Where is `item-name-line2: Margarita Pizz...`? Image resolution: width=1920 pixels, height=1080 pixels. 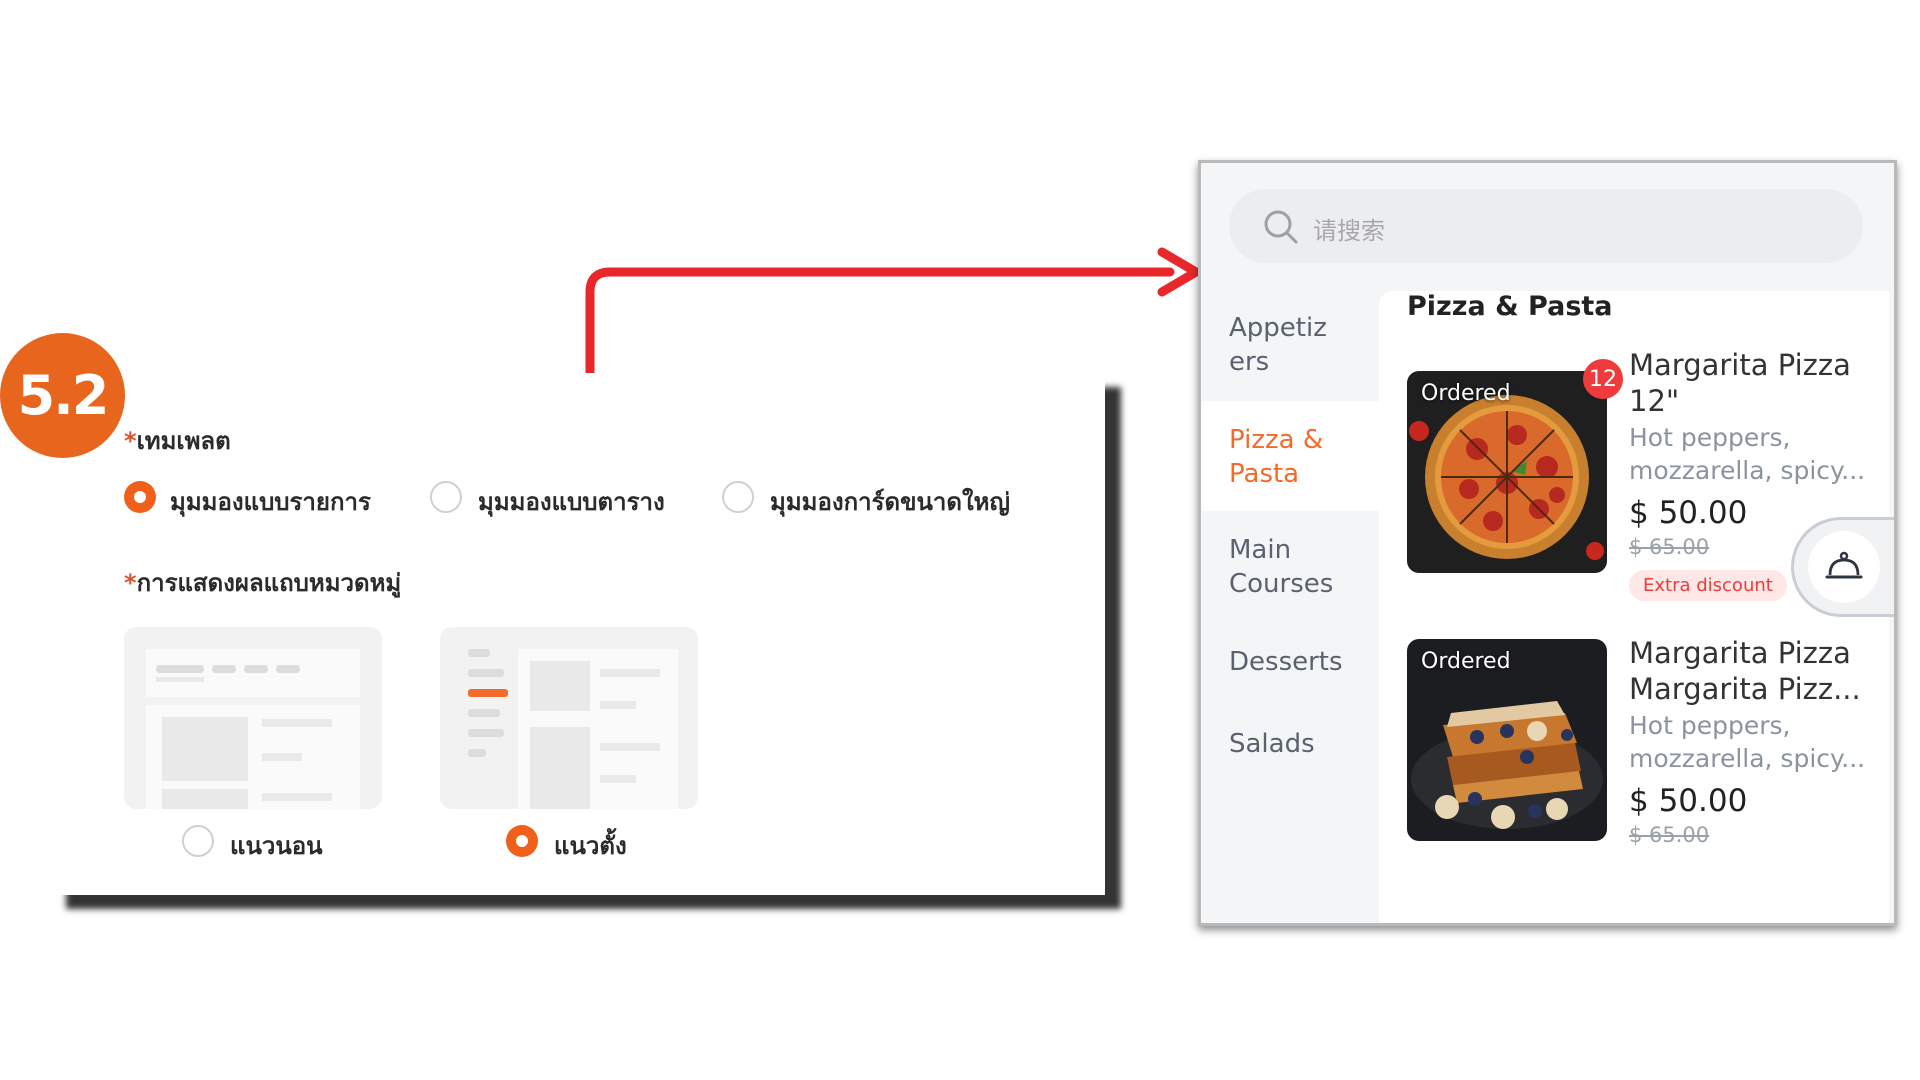
item-name-line2: Margarita Pizz... is located at coordinates (1745, 689).